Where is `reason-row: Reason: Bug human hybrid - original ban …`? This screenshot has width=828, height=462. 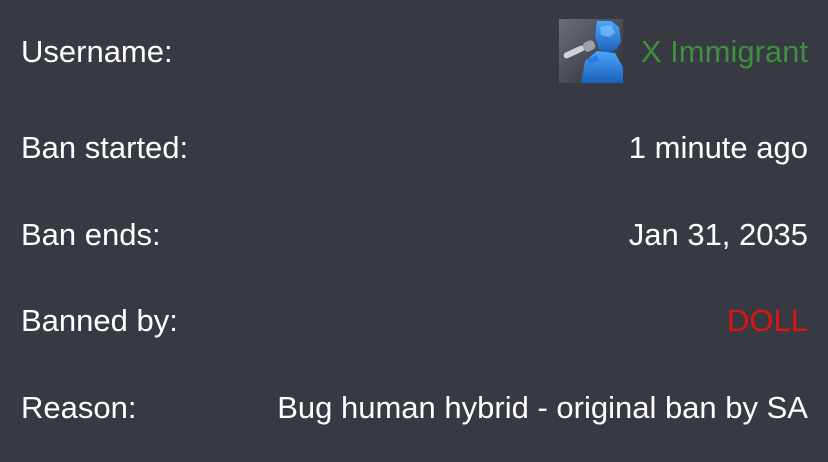
reason-row: Reason: Bug human hybrid - original ban … is located at coordinates (414, 407).